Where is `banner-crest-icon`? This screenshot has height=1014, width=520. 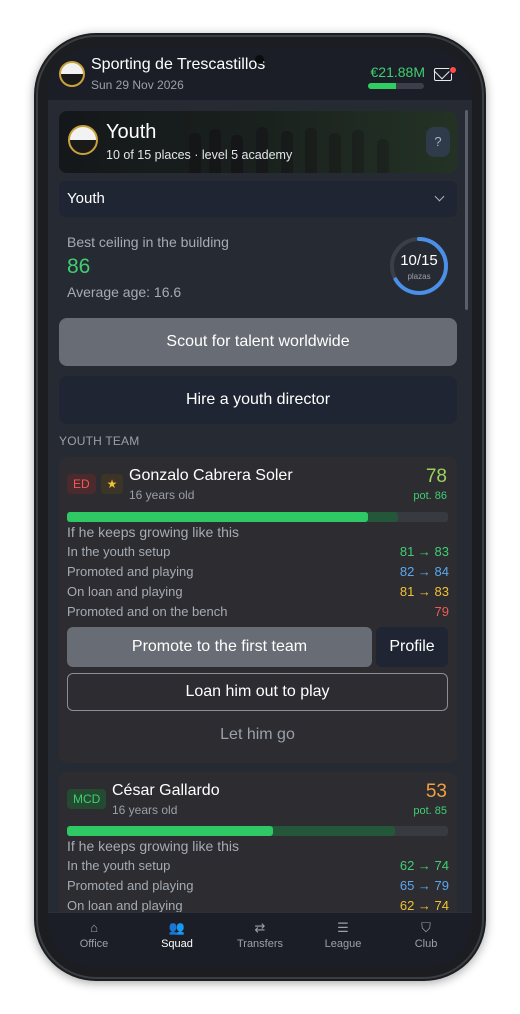
banner-crest-icon is located at coordinates (83, 140).